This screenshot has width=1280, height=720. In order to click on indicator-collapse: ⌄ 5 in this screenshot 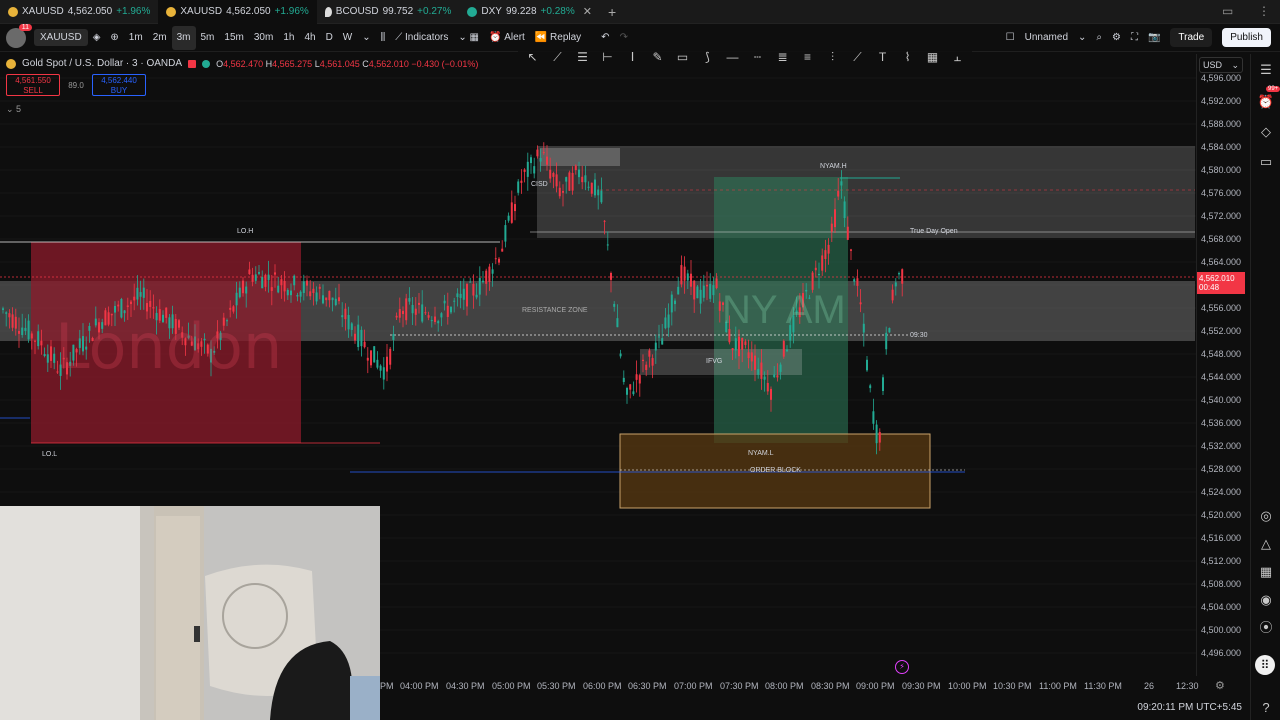, I will do `click(13, 109)`.